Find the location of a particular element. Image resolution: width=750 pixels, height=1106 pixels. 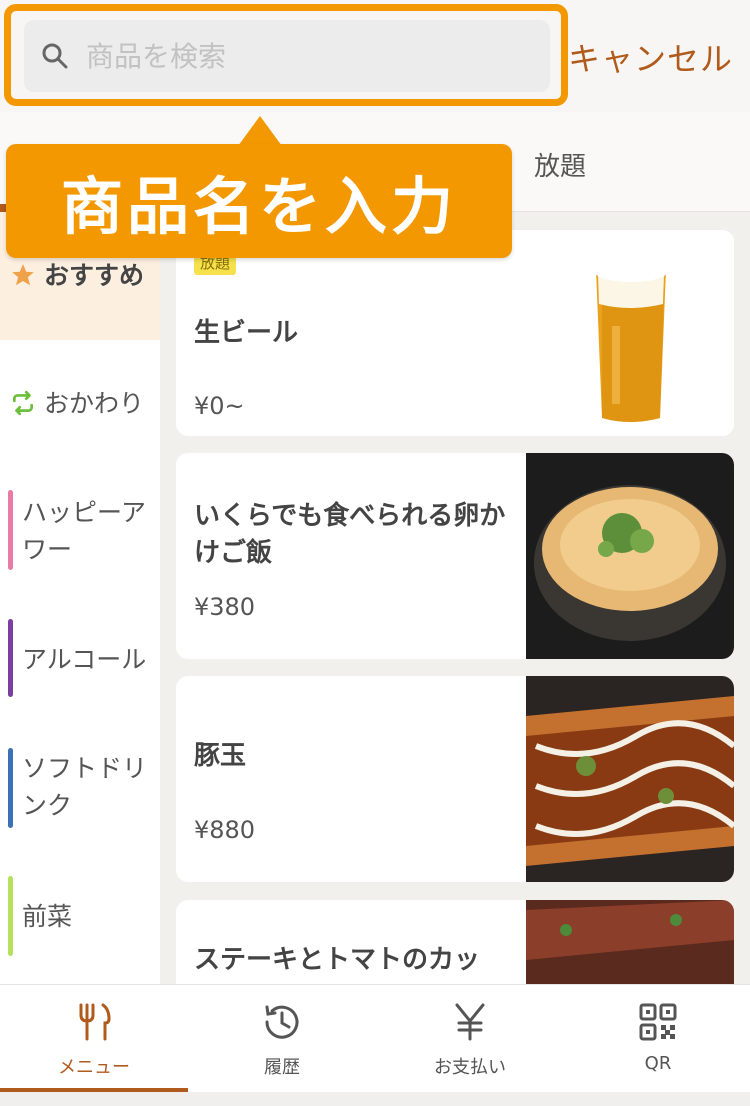

sidebar-item-soft-drink: ソフトドリ ンク is located at coordinates (80, 791).